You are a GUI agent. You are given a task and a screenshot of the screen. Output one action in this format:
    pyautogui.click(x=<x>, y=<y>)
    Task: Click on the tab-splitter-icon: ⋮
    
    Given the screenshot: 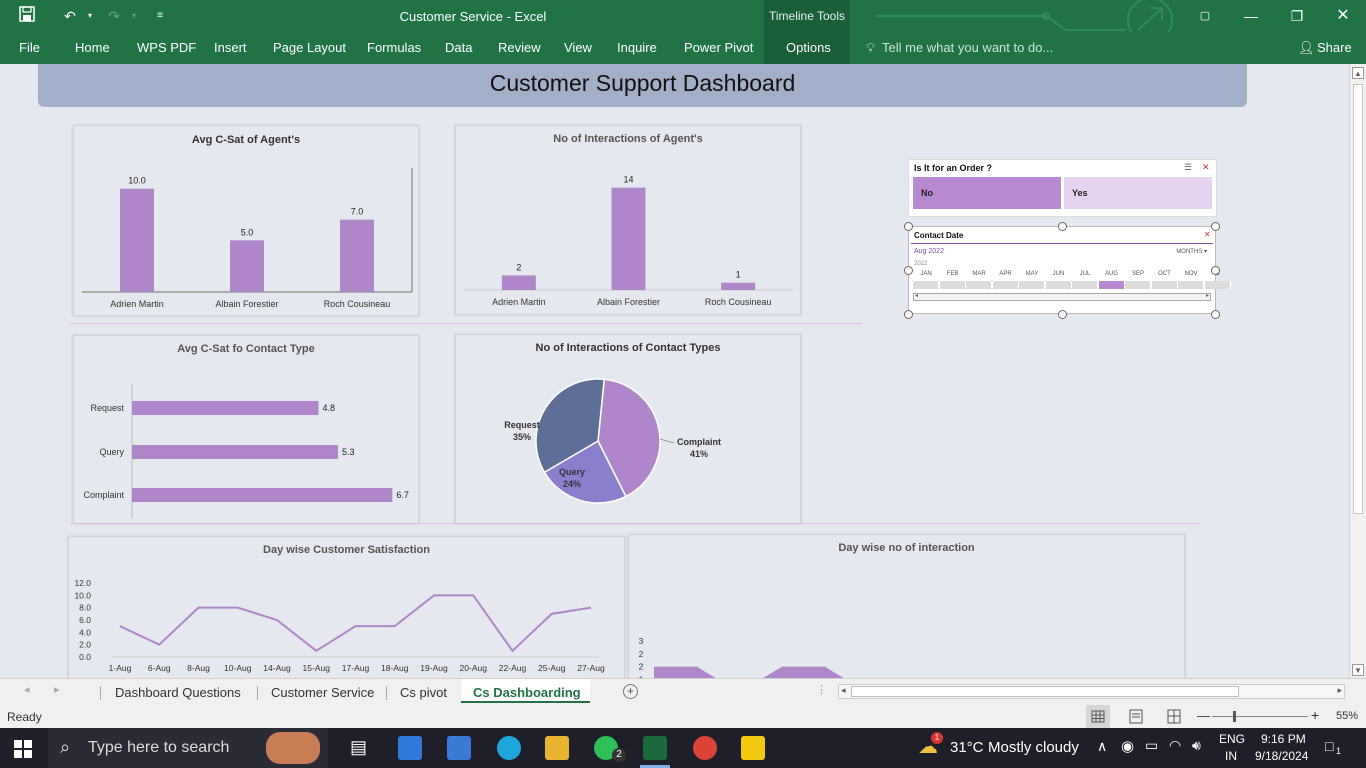 What is the action you would take?
    pyautogui.click(x=821, y=689)
    